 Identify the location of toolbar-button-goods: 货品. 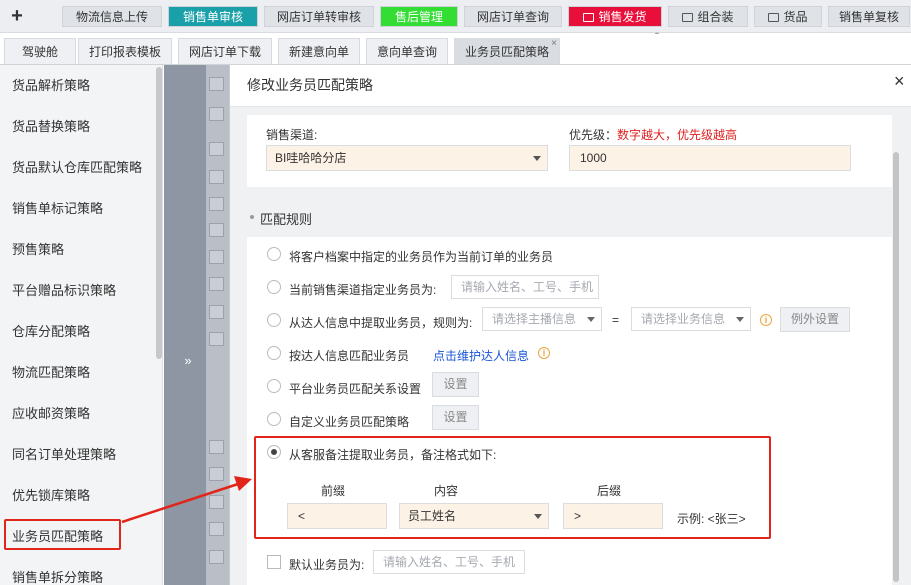
(788, 16).